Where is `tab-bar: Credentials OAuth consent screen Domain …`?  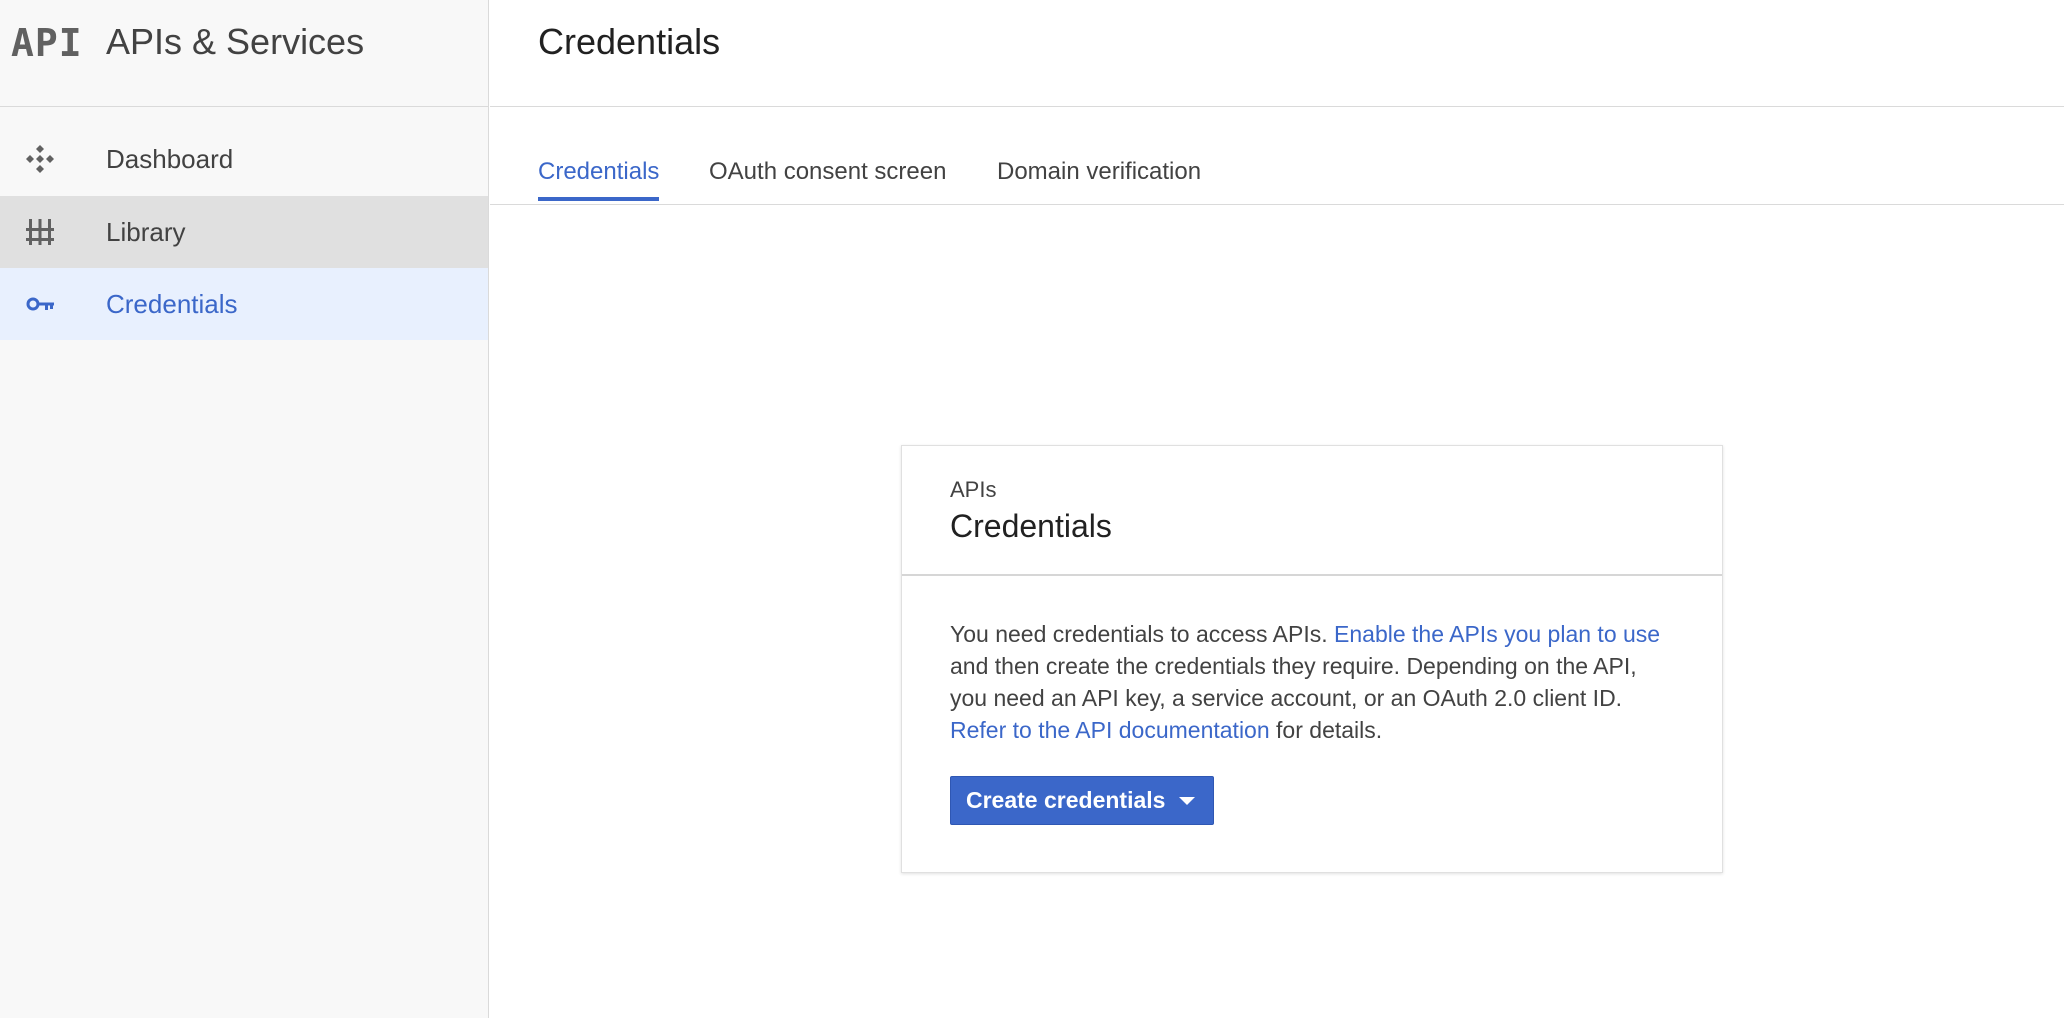
tab-bar: Credentials OAuth consent screen Domain … is located at coordinates (1277, 156).